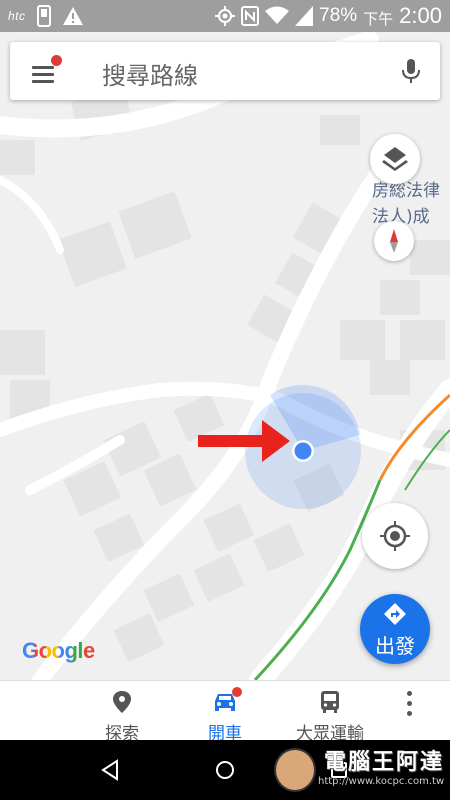  I want to click on tab-transit: 大眾運輸, so click(330, 712).